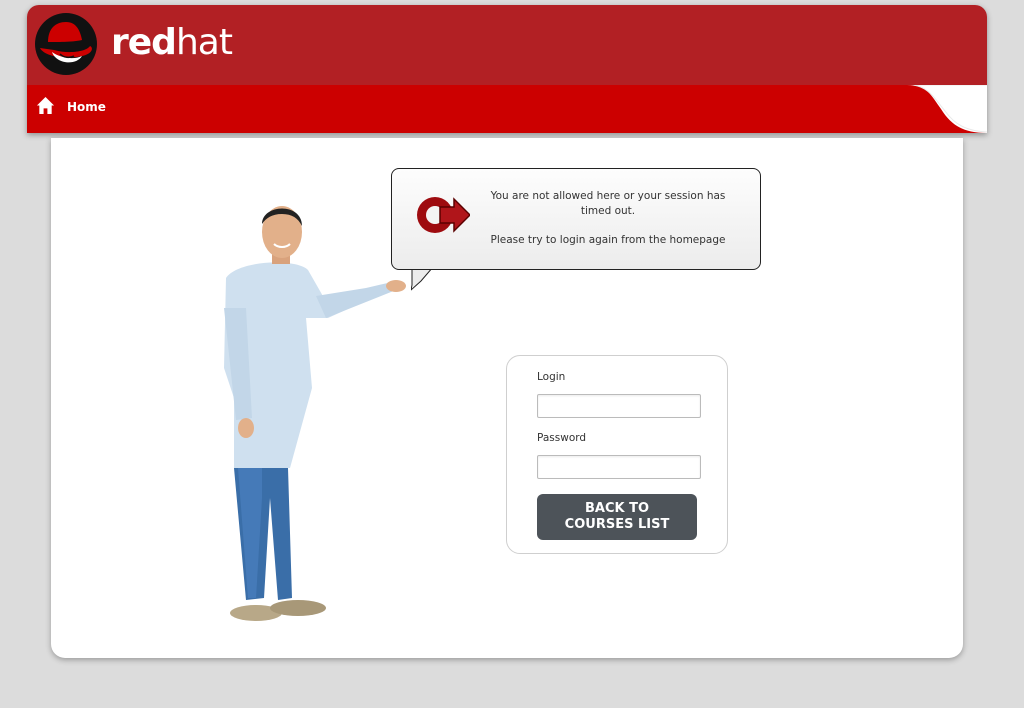 The image size is (1024, 708). What do you see at coordinates (619, 406) in the screenshot?
I see `login-input` at bounding box center [619, 406].